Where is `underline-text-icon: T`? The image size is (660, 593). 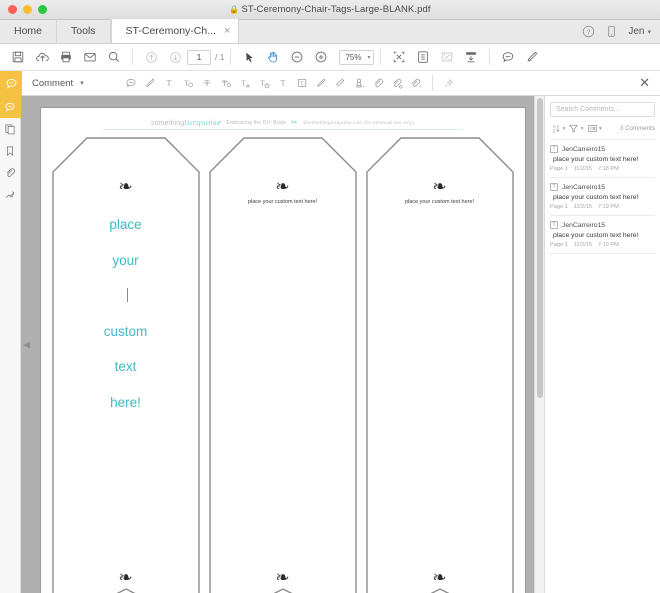
underline-text-icon: T is located at coordinates (169, 83).